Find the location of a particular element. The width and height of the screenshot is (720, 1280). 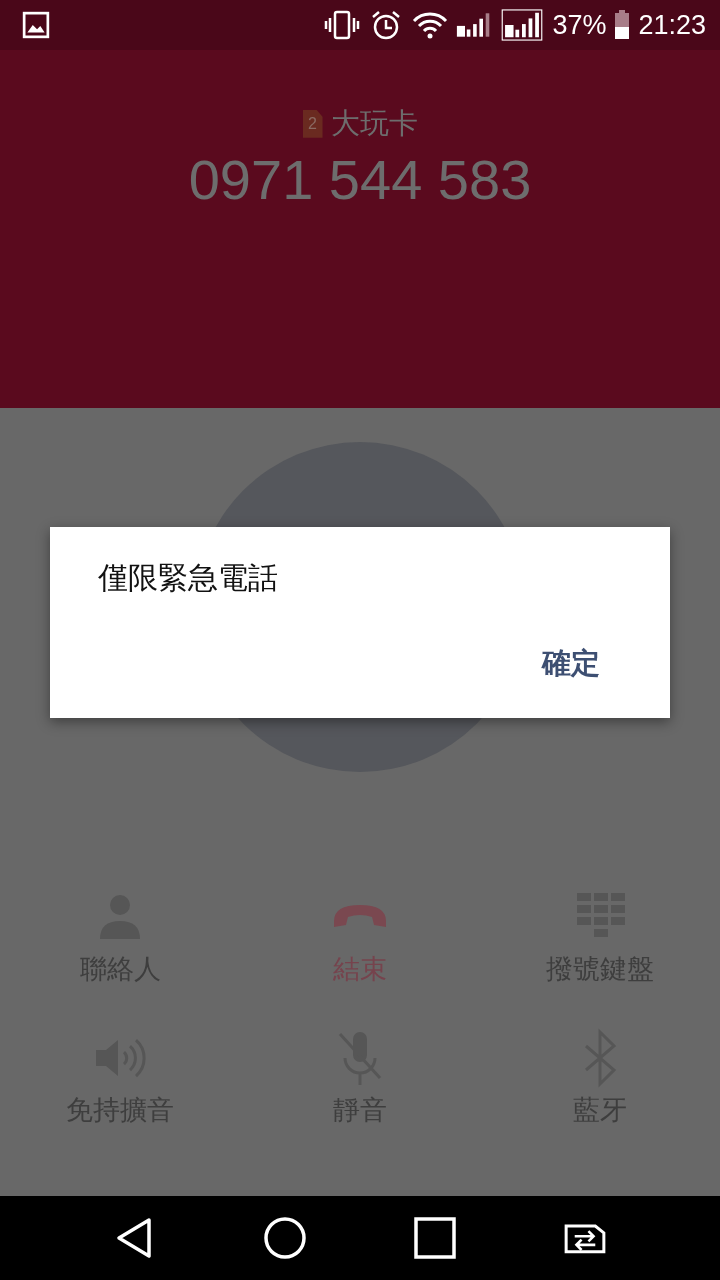

recents-icon is located at coordinates (435, 1238).